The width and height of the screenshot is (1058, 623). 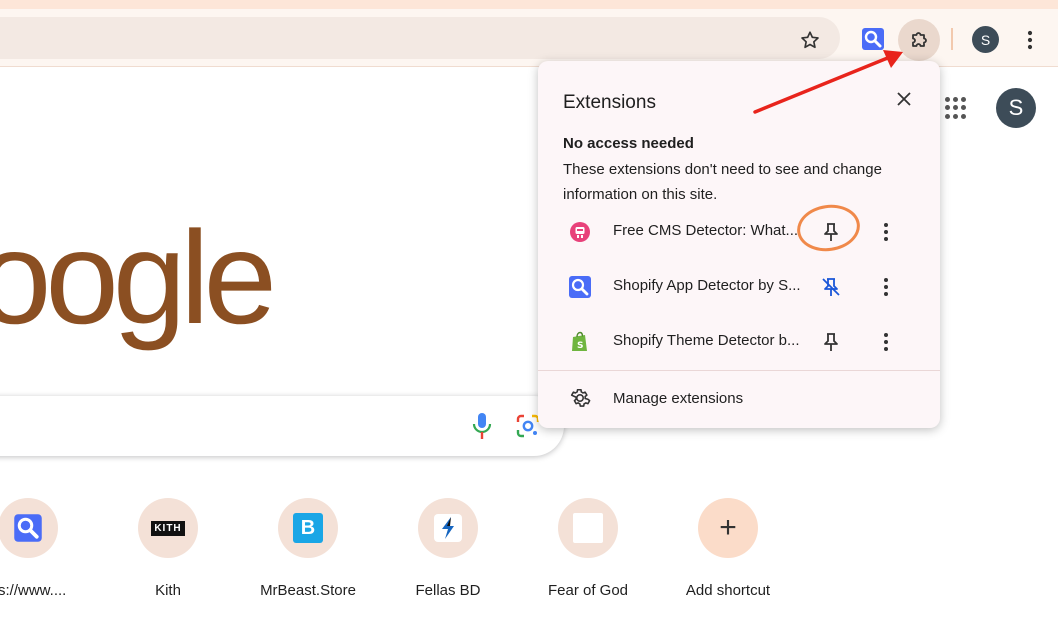 I want to click on google-logo: oogle, so click(x=138, y=277).